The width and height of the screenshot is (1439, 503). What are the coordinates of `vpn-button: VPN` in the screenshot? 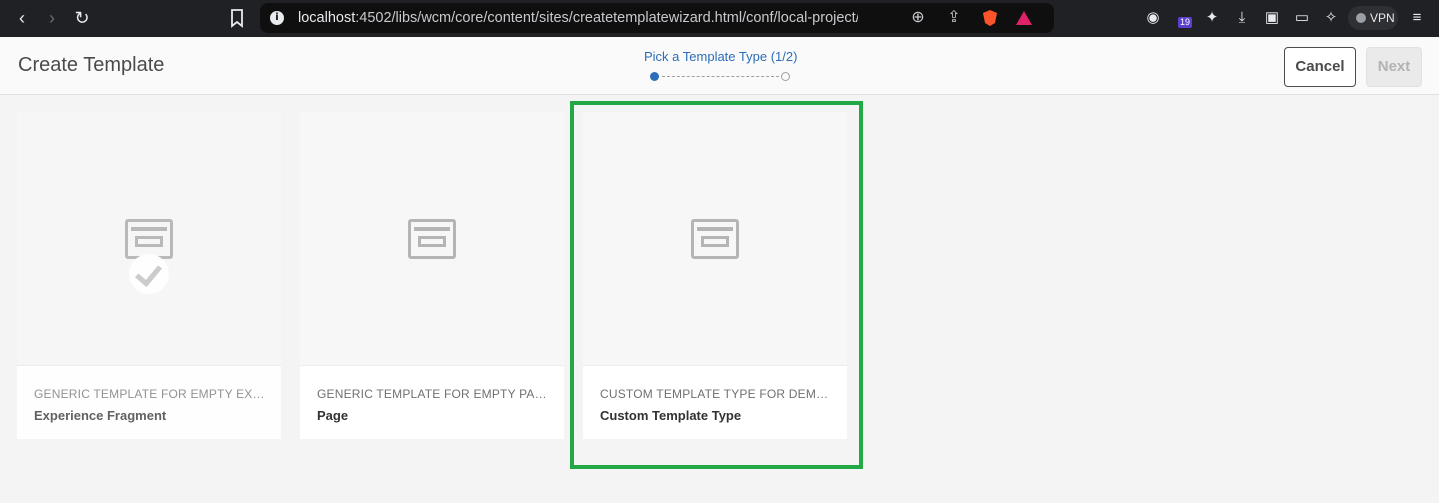 It's located at (1373, 18).